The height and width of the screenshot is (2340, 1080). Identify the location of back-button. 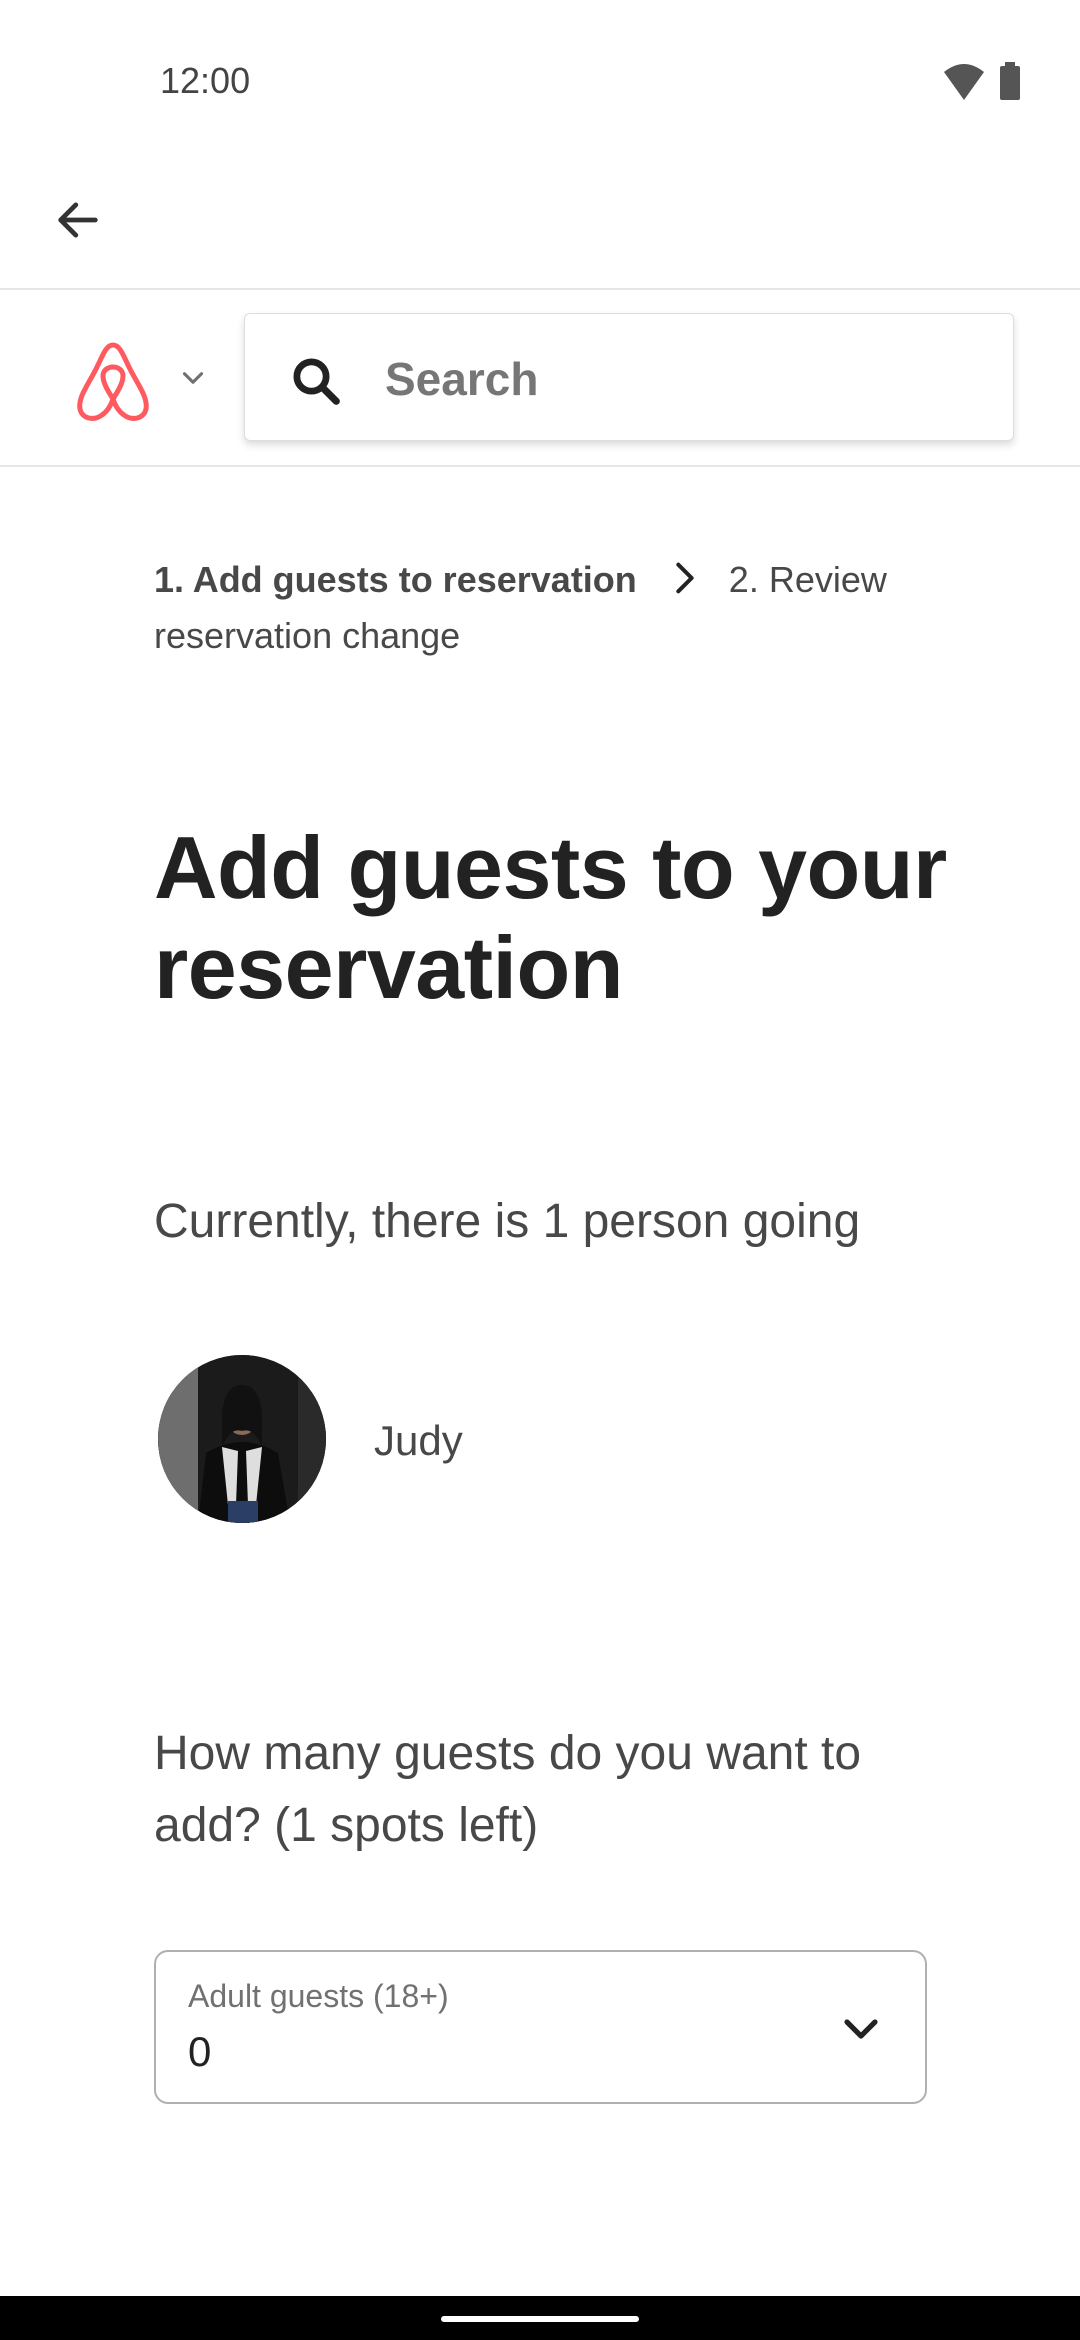
(78, 220).